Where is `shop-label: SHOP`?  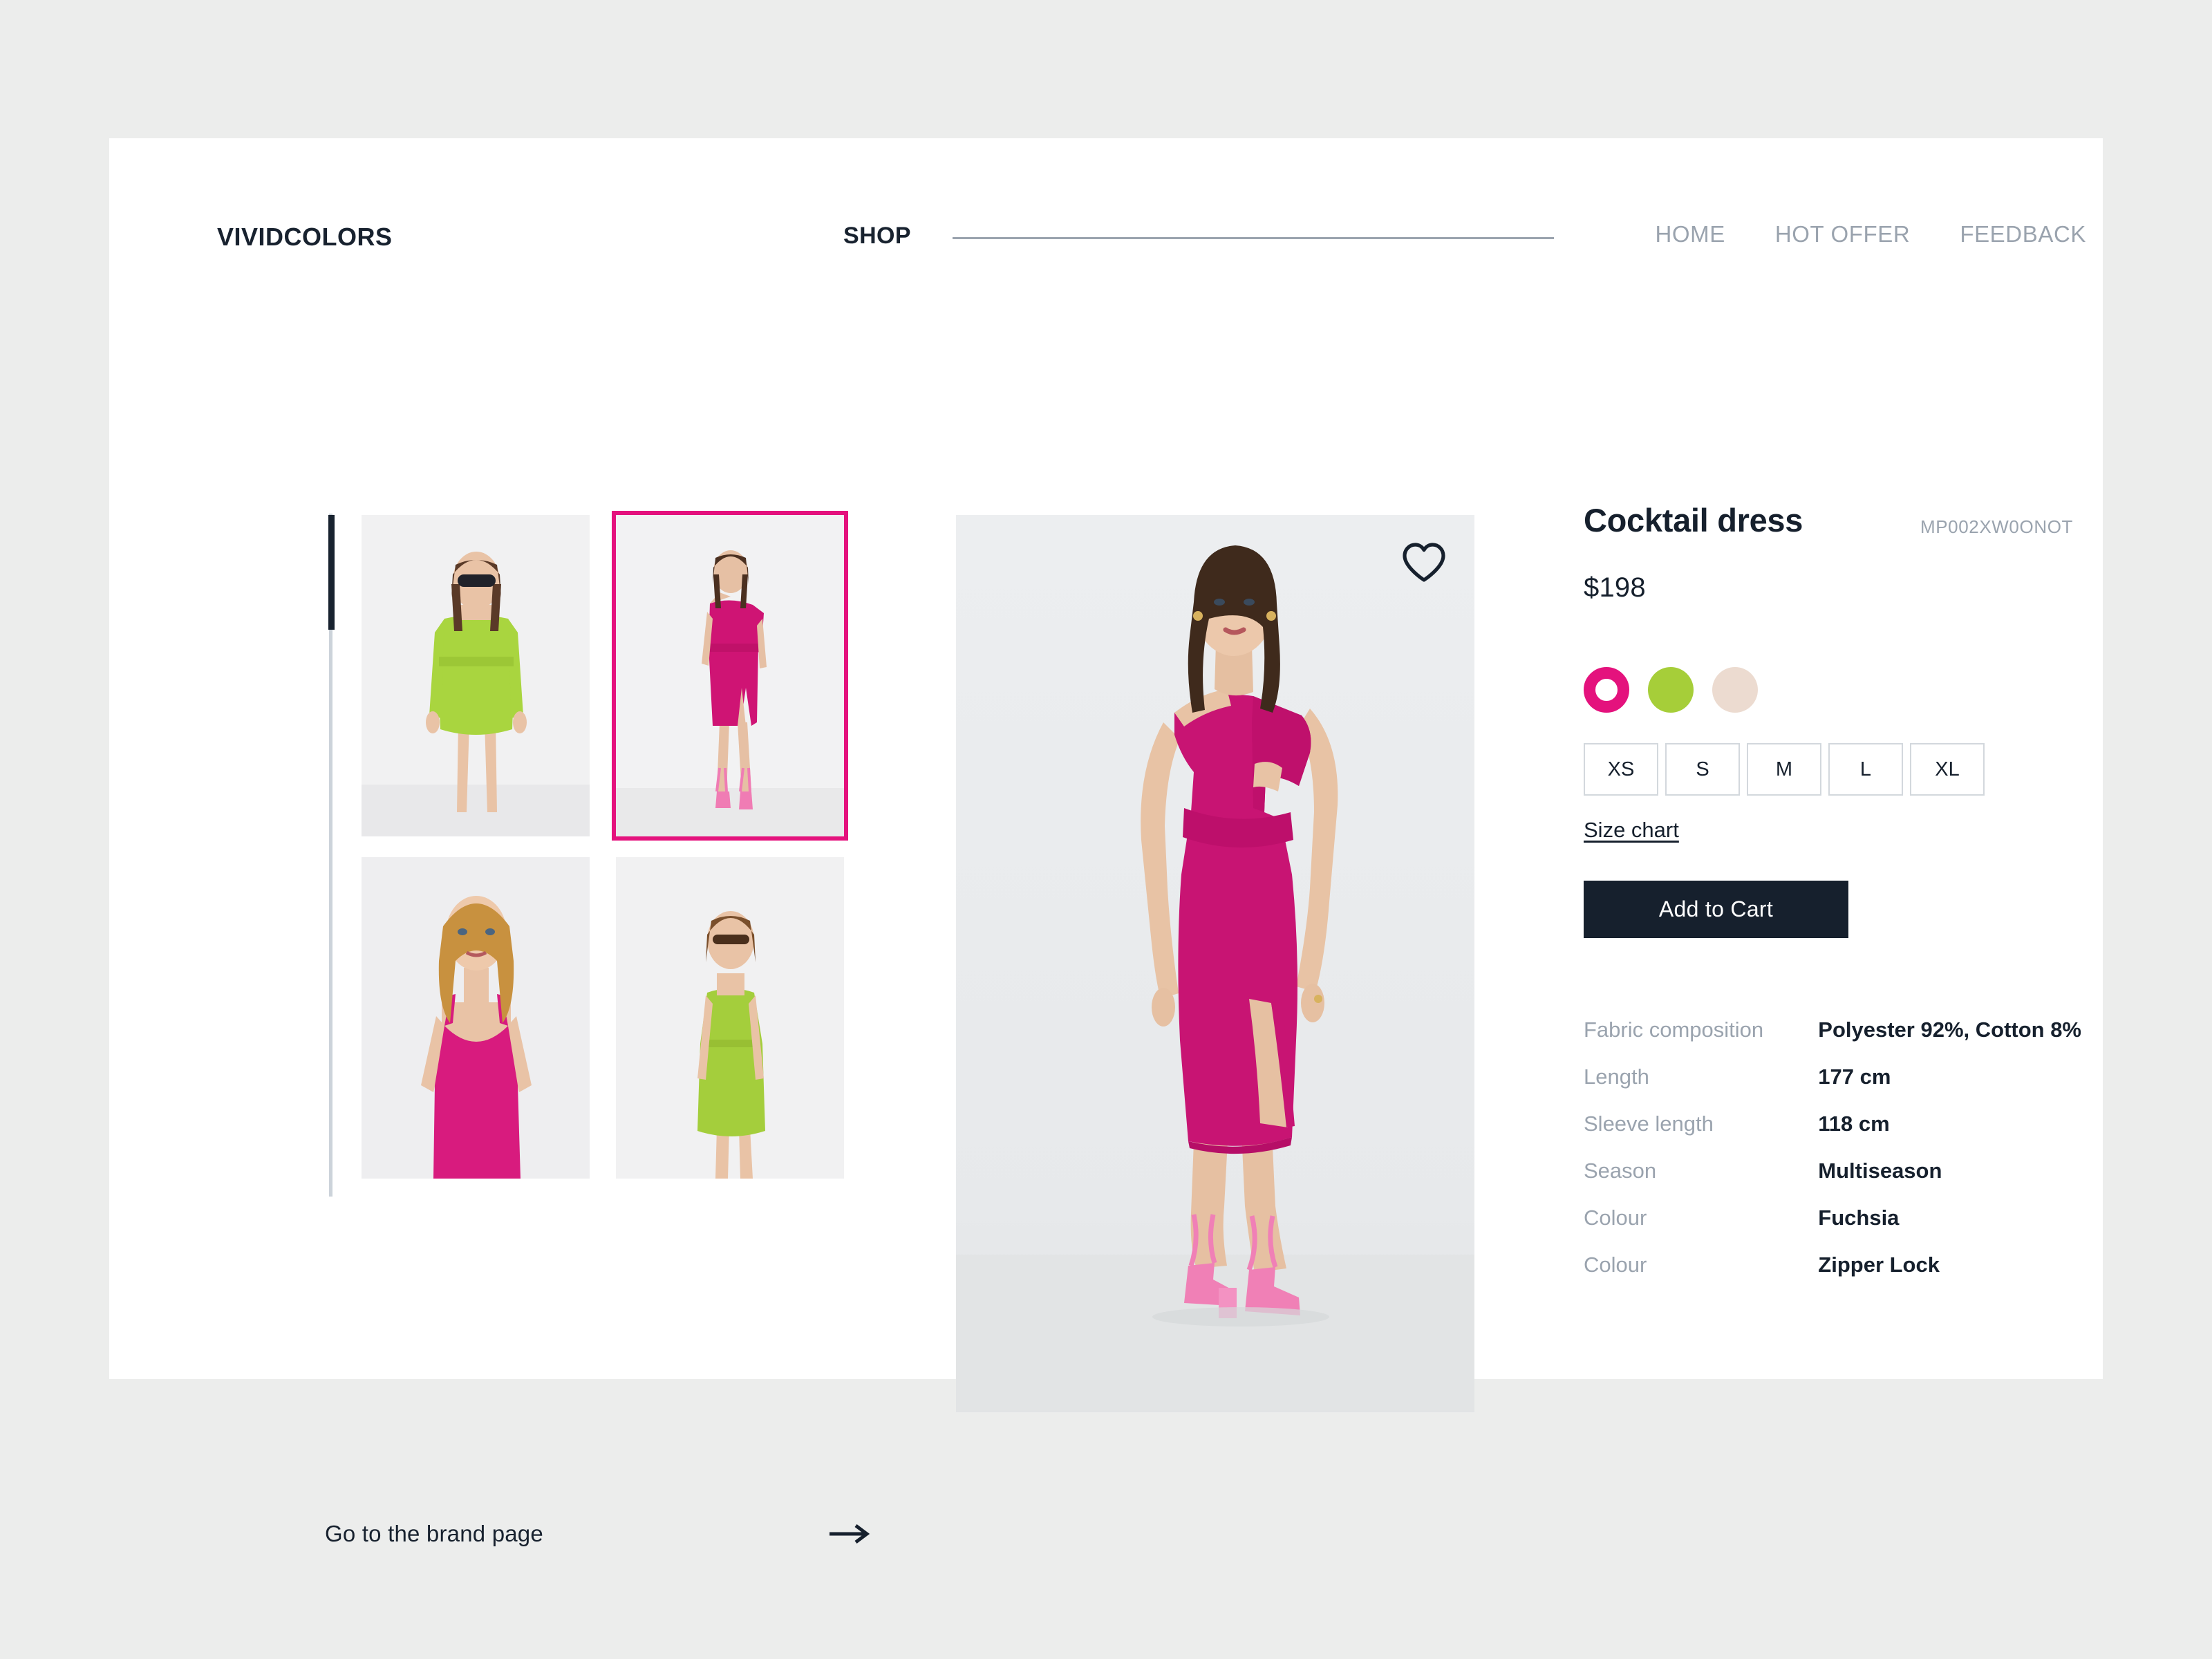 shop-label: SHOP is located at coordinates (877, 236).